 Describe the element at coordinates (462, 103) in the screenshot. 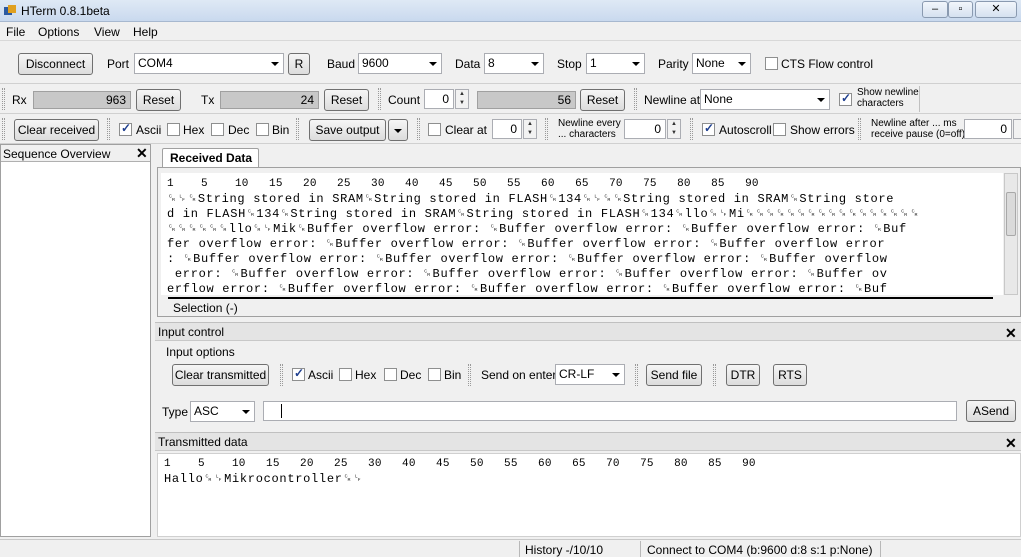

I see `down-arrow-icon: ▼` at that location.